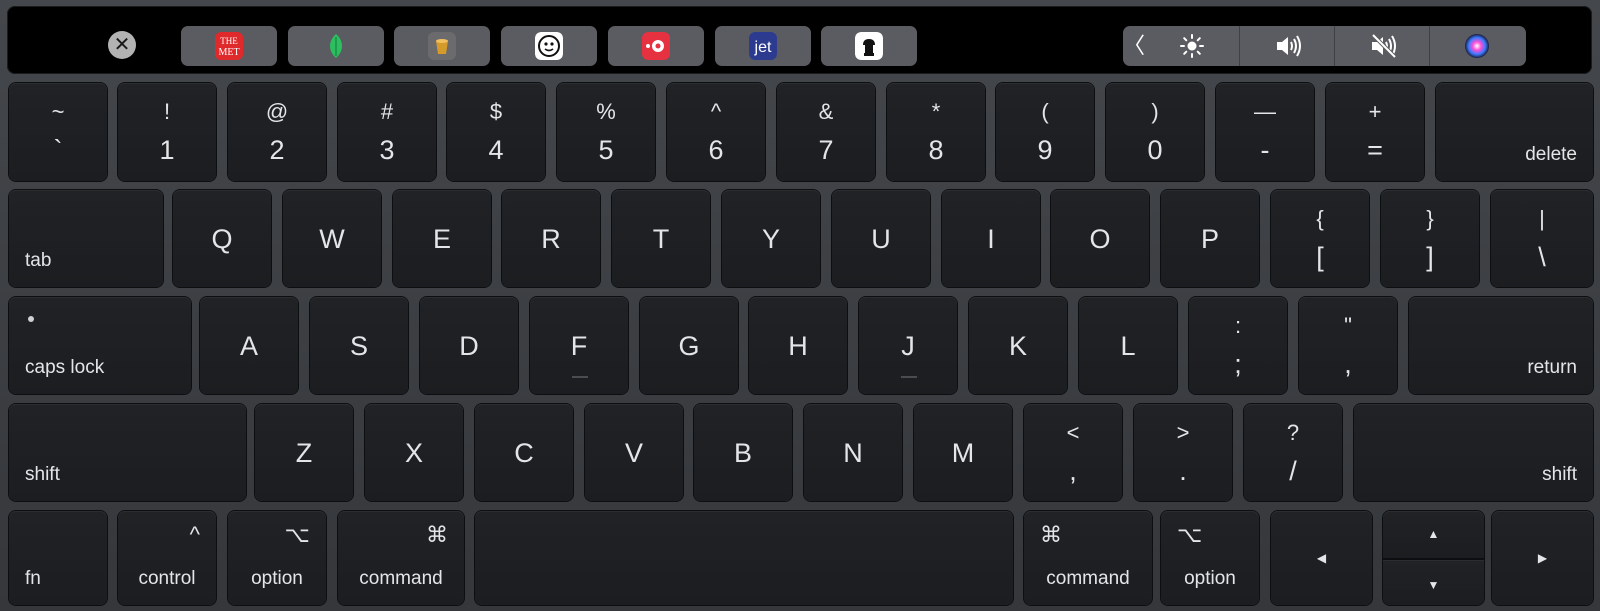 This screenshot has height=611, width=1600. Describe the element at coordinates (442, 238) in the screenshot. I see `key-e: E` at that location.